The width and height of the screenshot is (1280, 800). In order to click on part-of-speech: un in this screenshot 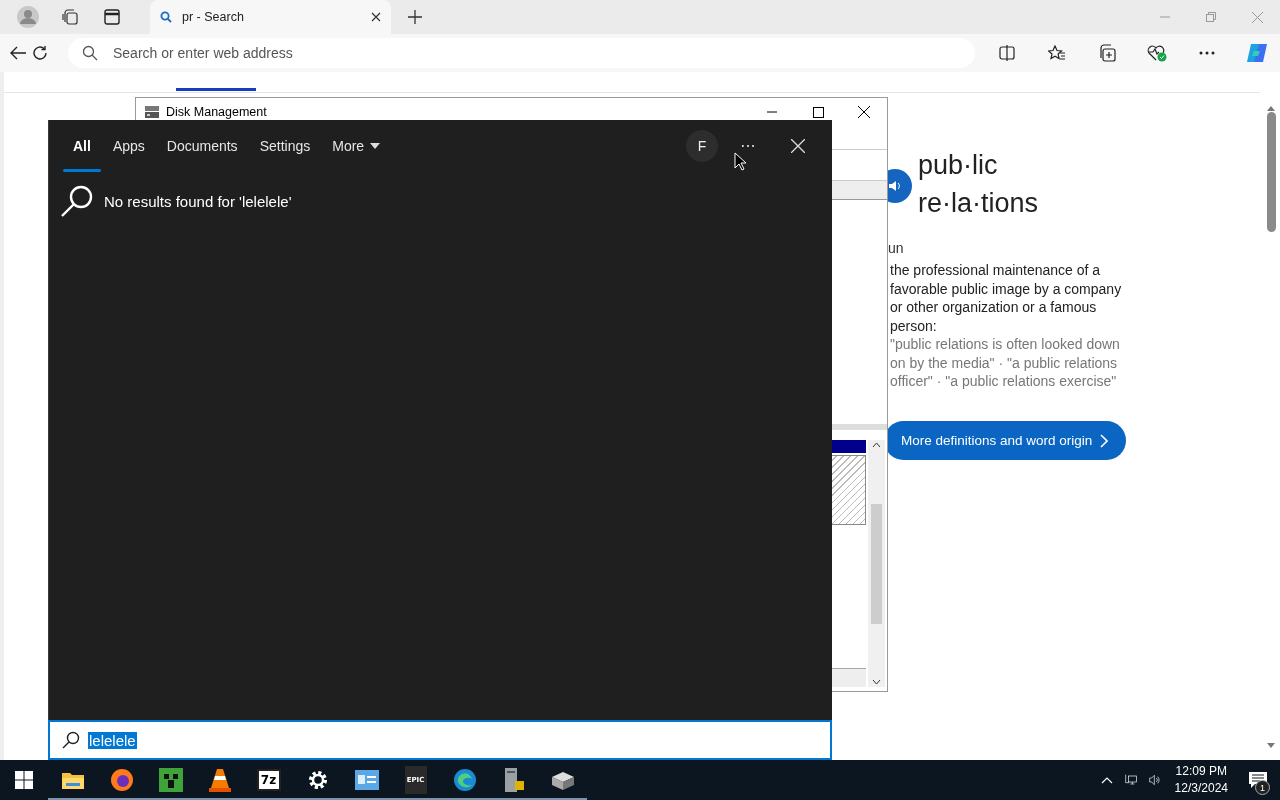, I will do `click(896, 248)`.